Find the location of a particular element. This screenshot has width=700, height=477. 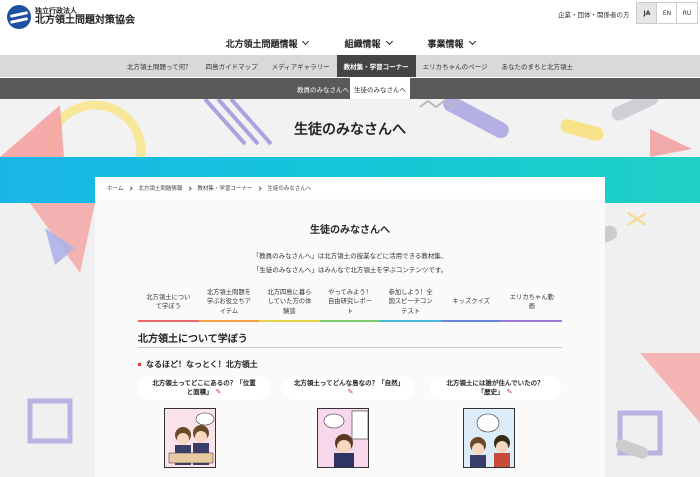

breadcrumb-home: ホーム is located at coordinates (115, 188).